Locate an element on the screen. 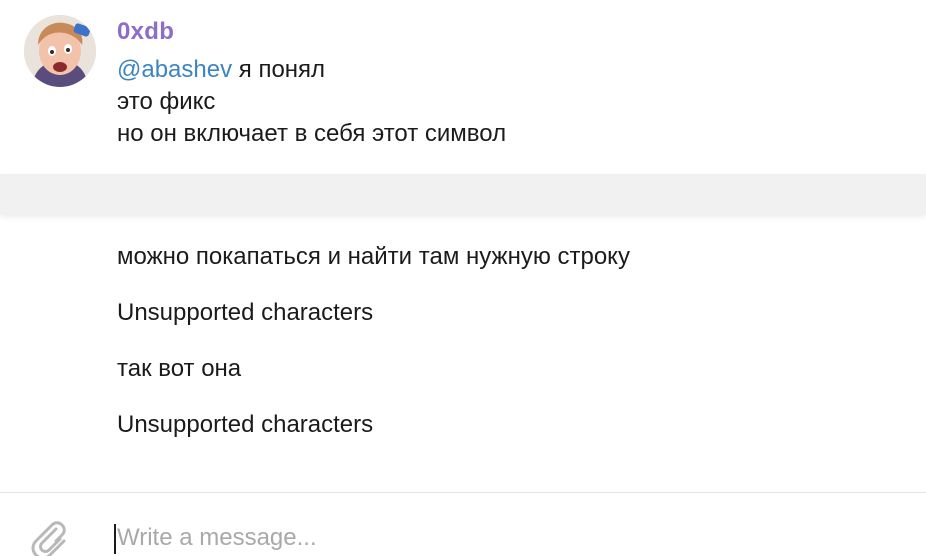  message-text: я понял is located at coordinates (279, 69).